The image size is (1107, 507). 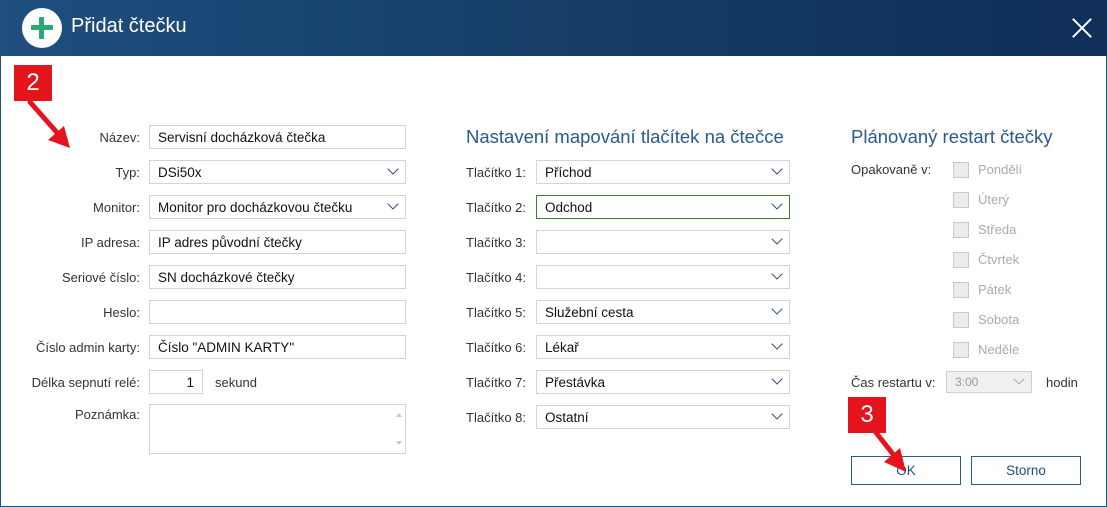 I want to click on checkbox-monday, so click(x=961, y=170).